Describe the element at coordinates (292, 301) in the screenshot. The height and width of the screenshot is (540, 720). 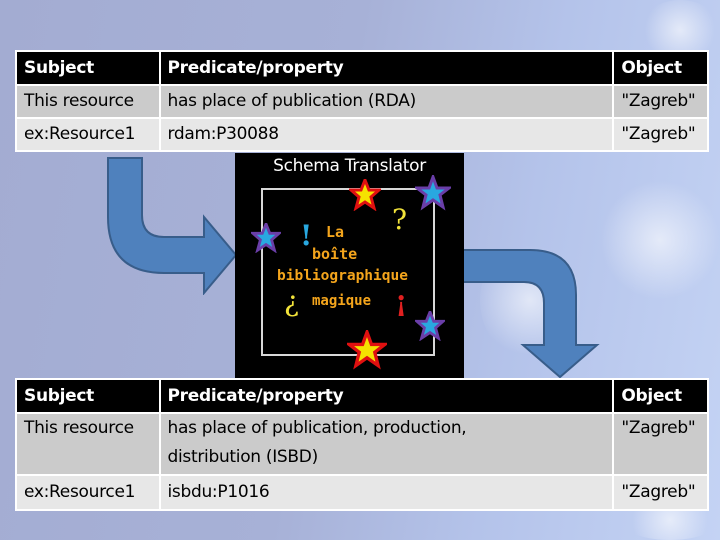
I see `inverted-question-mark: ¿` at that location.